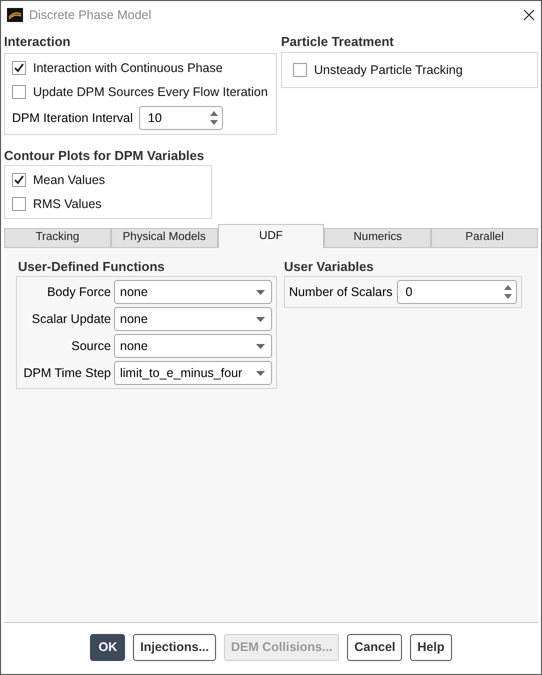 This screenshot has height=675, width=542. I want to click on field-value: 10, so click(155, 118).